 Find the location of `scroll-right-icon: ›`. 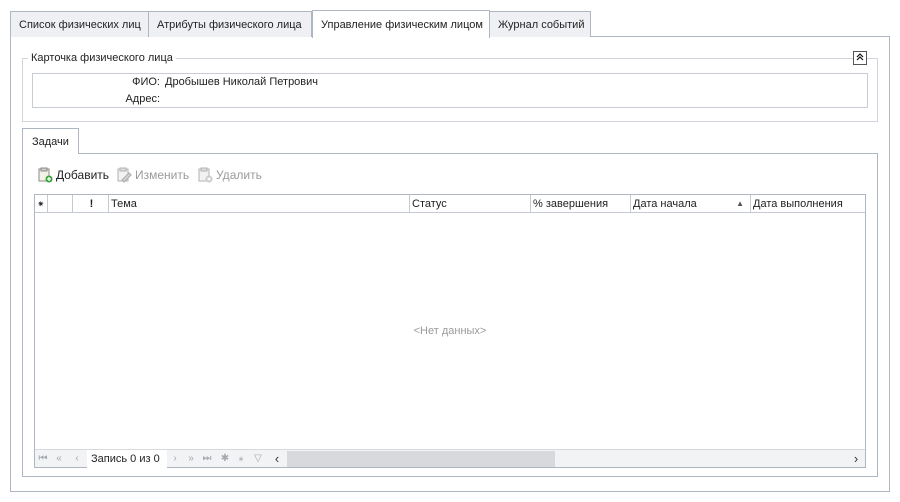

scroll-right-icon: › is located at coordinates (856, 459).